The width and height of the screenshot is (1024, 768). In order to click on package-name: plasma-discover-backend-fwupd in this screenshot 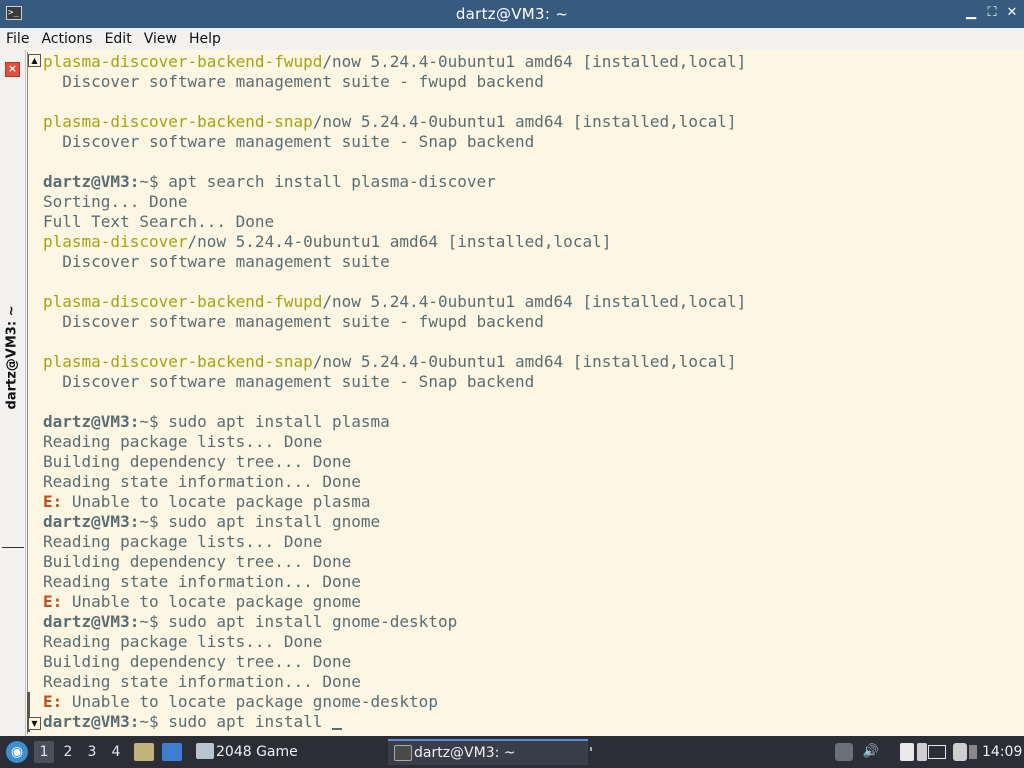, I will do `click(183, 61)`.